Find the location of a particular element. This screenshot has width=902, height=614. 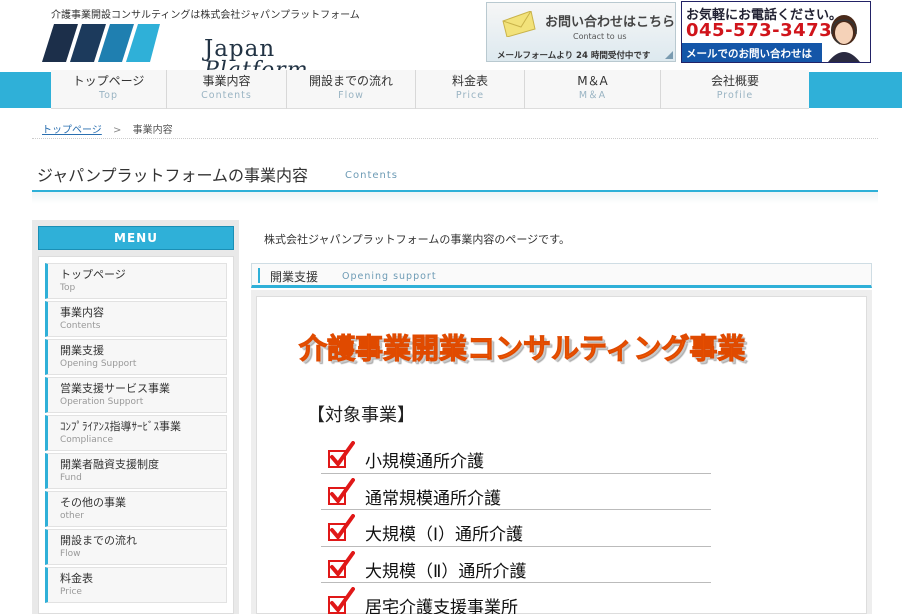

sidebar-item-contents: 事業内容 Contents is located at coordinates (136, 319).